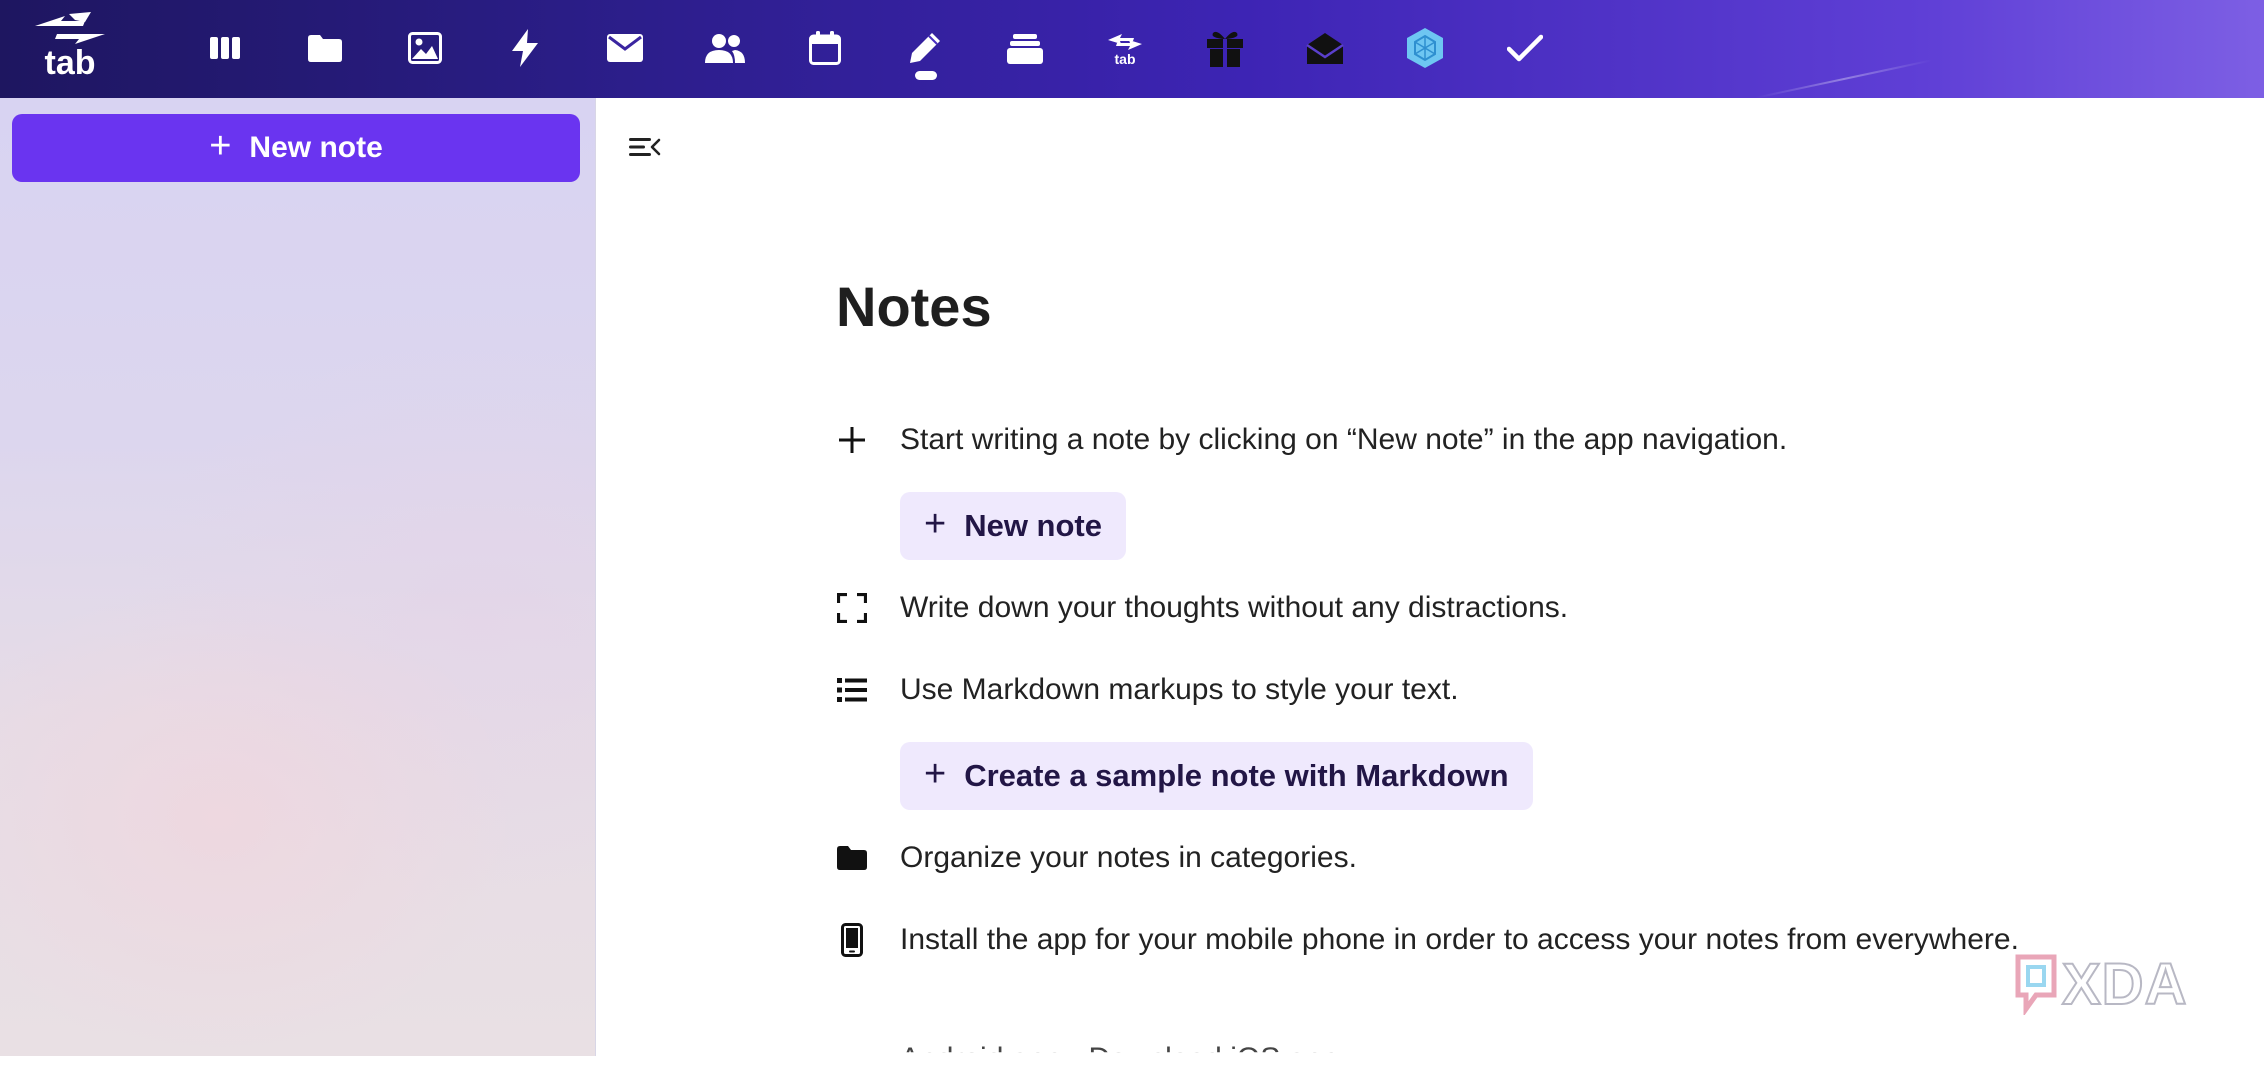 The width and height of the screenshot is (2264, 1076). I want to click on intro-text: Organize your notes in categories., so click(1128, 857).